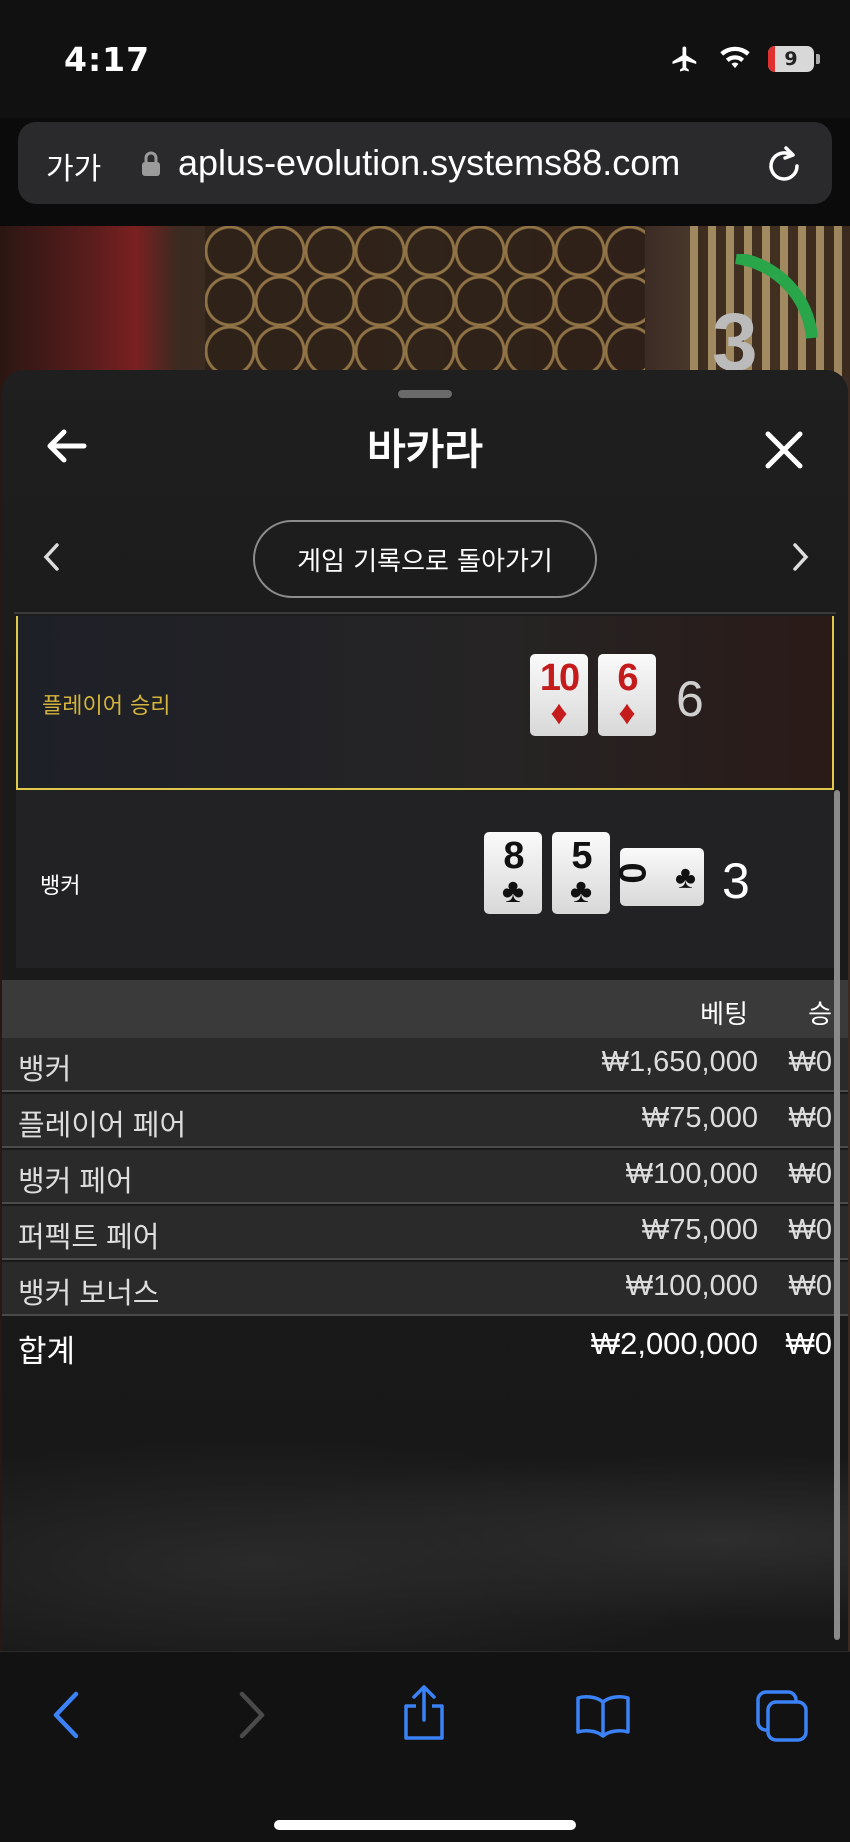  What do you see at coordinates (425, 879) in the screenshot?
I see `banker-hand-panel: 뱅커 8 ♣ 5 ♣ 0 ♣ 3` at bounding box center [425, 879].